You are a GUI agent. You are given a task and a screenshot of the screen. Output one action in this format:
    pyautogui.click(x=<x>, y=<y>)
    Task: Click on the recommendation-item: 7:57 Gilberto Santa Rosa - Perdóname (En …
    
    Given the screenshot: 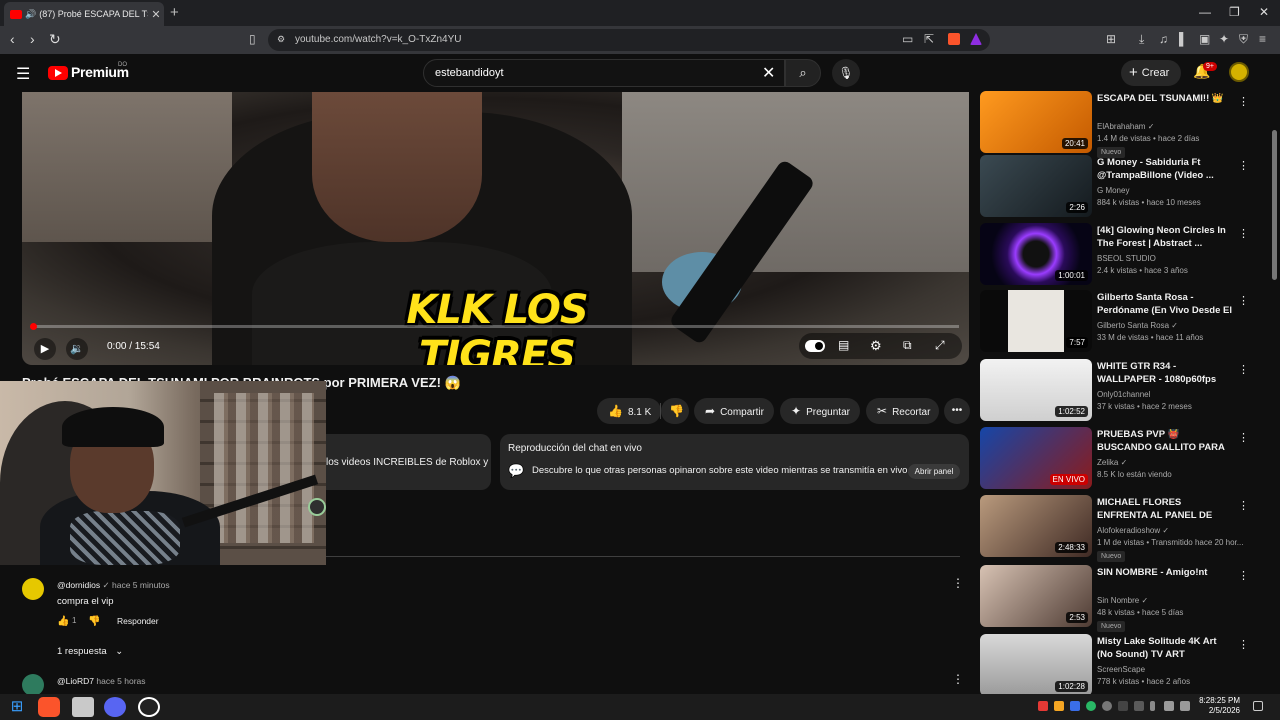 What is the action you would take?
    pyautogui.click(x=1115, y=322)
    